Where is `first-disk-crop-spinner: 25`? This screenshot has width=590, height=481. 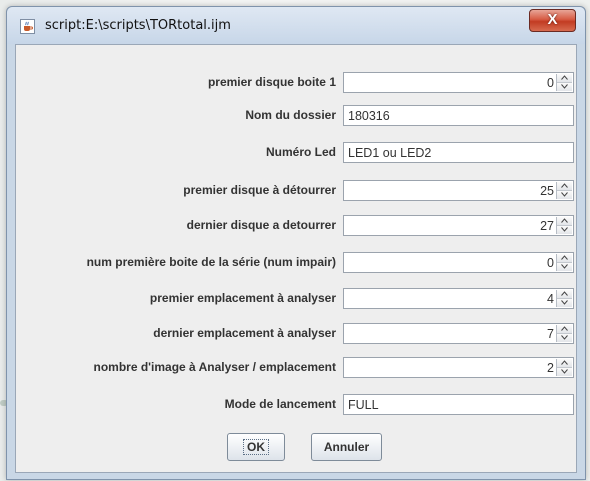 first-disk-crop-spinner: 25 is located at coordinates (458, 190).